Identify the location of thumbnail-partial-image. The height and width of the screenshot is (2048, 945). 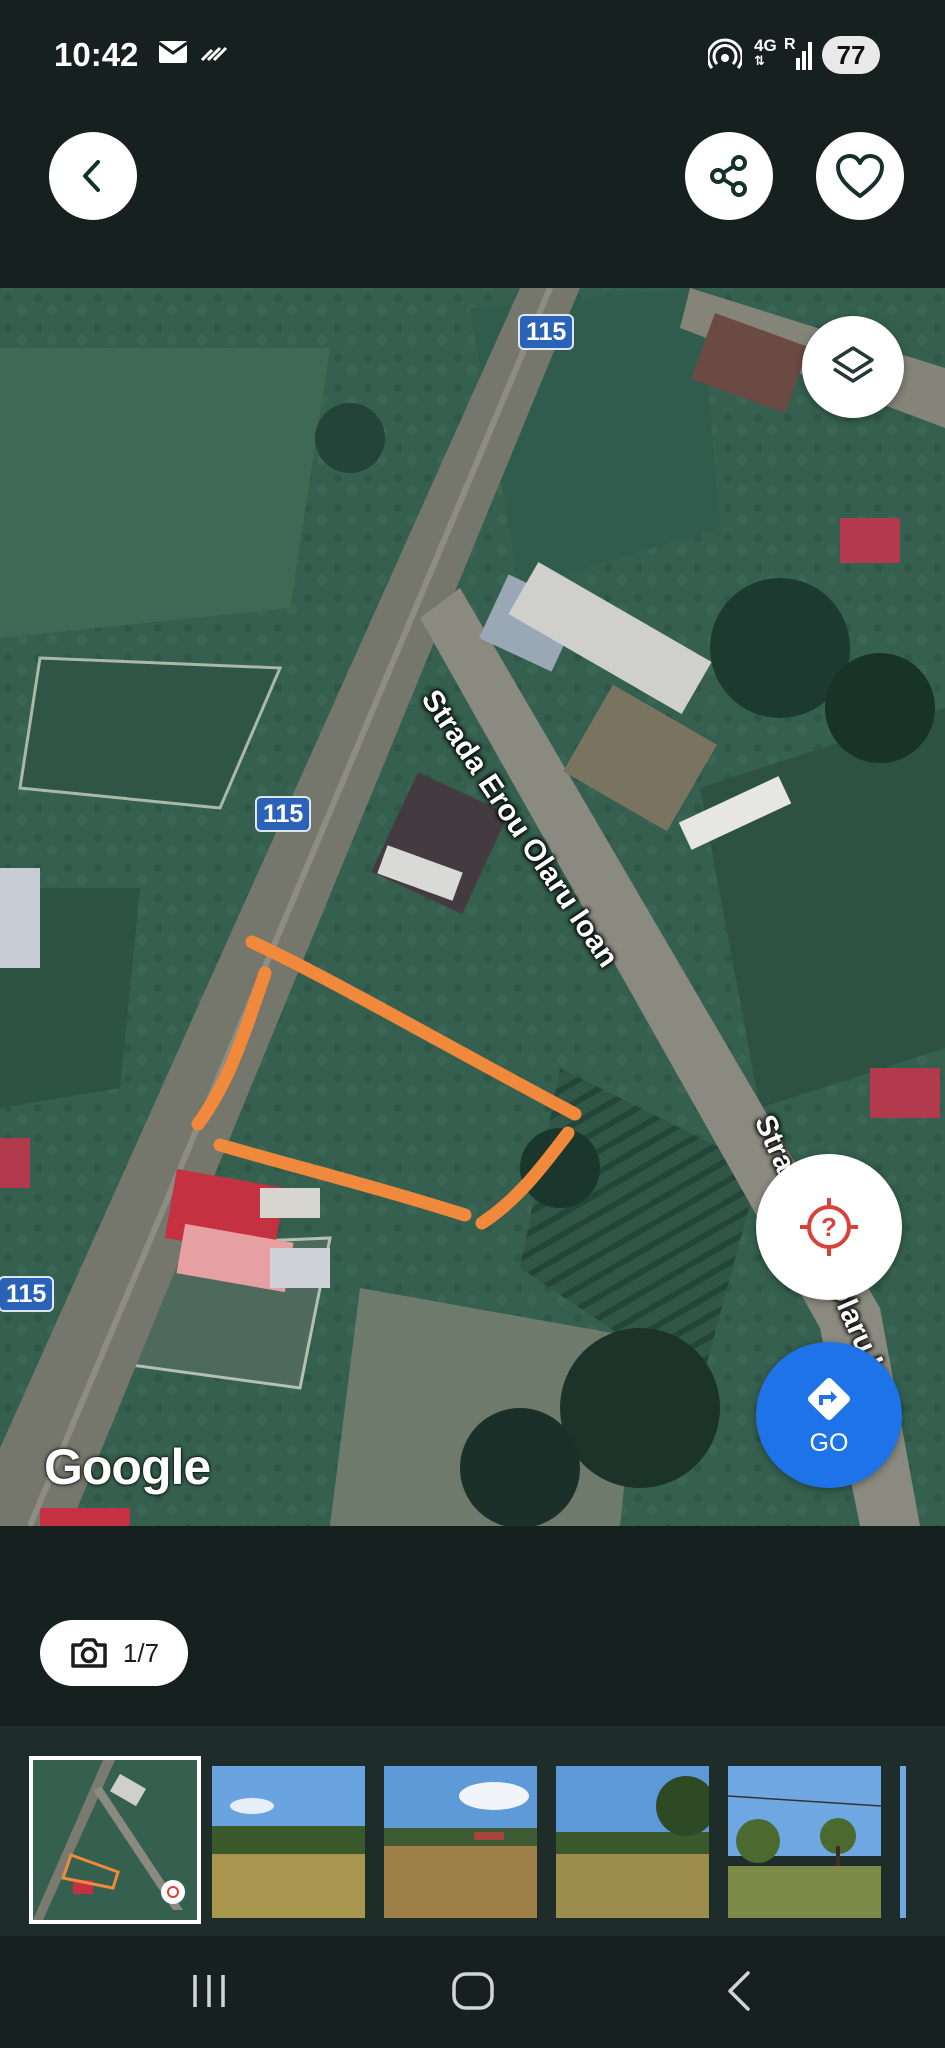
(903, 1842).